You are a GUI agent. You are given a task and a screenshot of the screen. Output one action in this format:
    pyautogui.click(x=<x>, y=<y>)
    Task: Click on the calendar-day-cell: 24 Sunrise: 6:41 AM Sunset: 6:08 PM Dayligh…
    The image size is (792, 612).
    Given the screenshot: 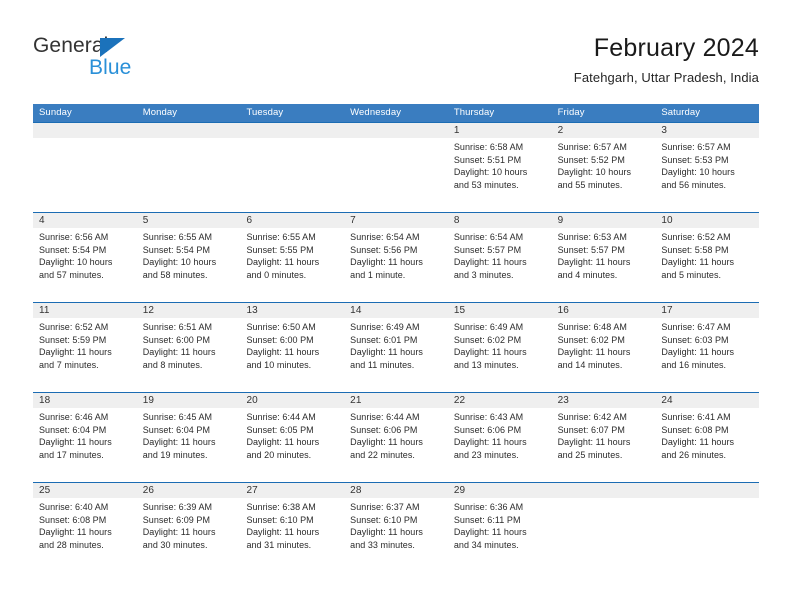 What is the action you would take?
    pyautogui.click(x=707, y=437)
    